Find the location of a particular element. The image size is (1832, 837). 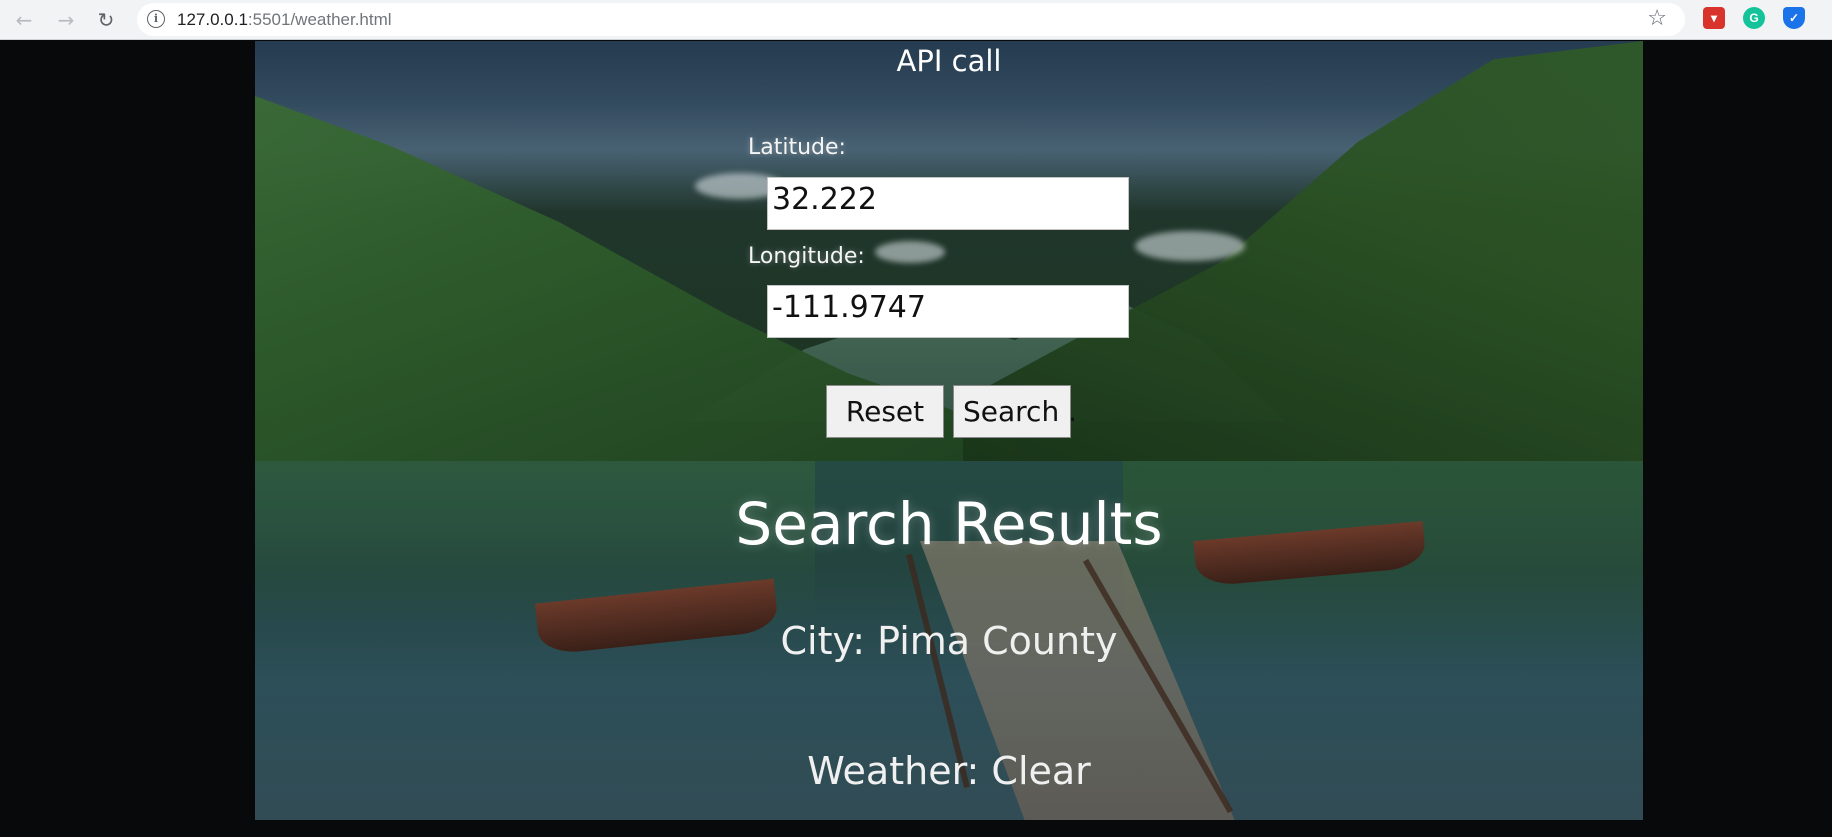

back-icon: ← is located at coordinates (24, 20).